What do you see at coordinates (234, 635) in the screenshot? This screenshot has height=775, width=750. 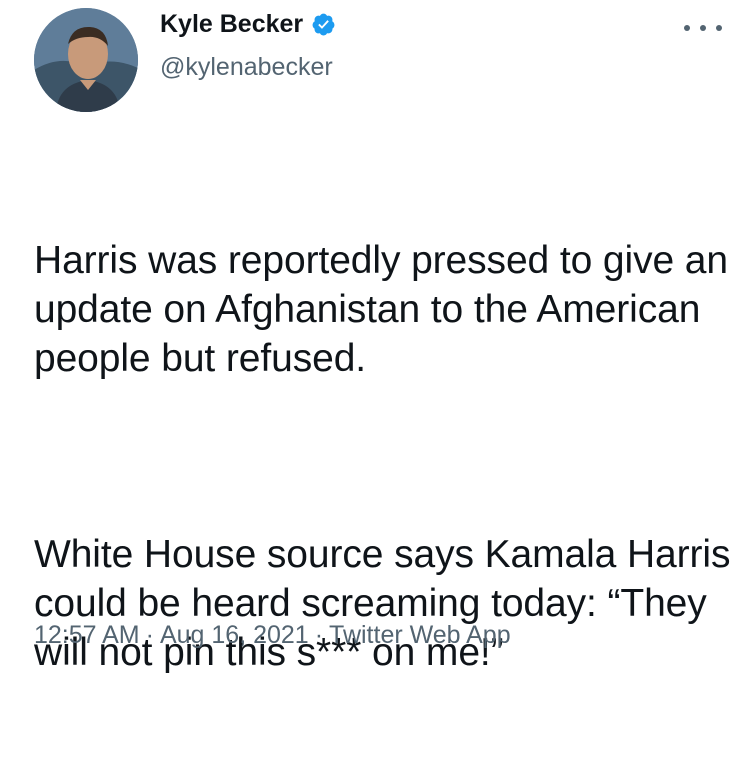 I see `tweet-date: Aug 16, 2021` at bounding box center [234, 635].